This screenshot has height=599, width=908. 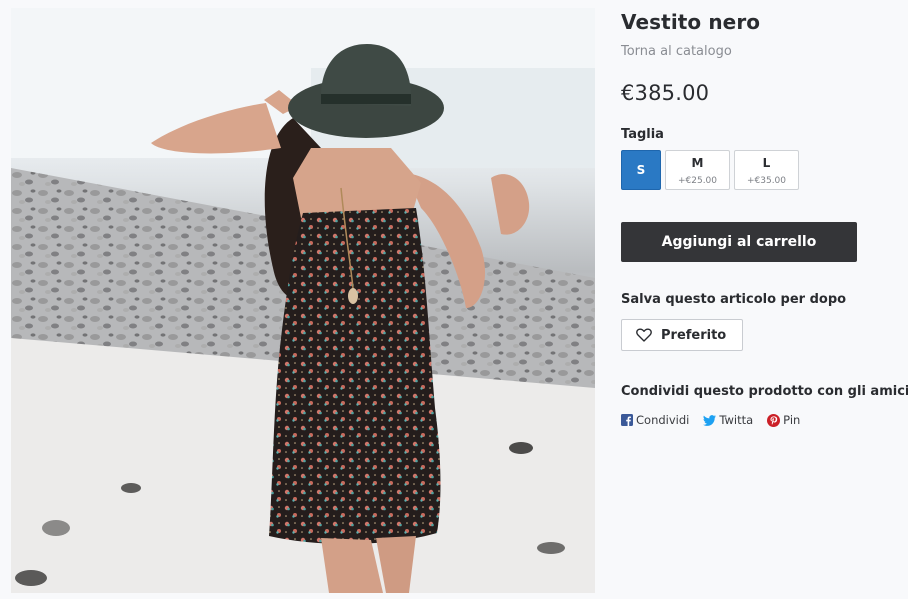 I want to click on size-surcharge: +€35.00, so click(x=766, y=181).